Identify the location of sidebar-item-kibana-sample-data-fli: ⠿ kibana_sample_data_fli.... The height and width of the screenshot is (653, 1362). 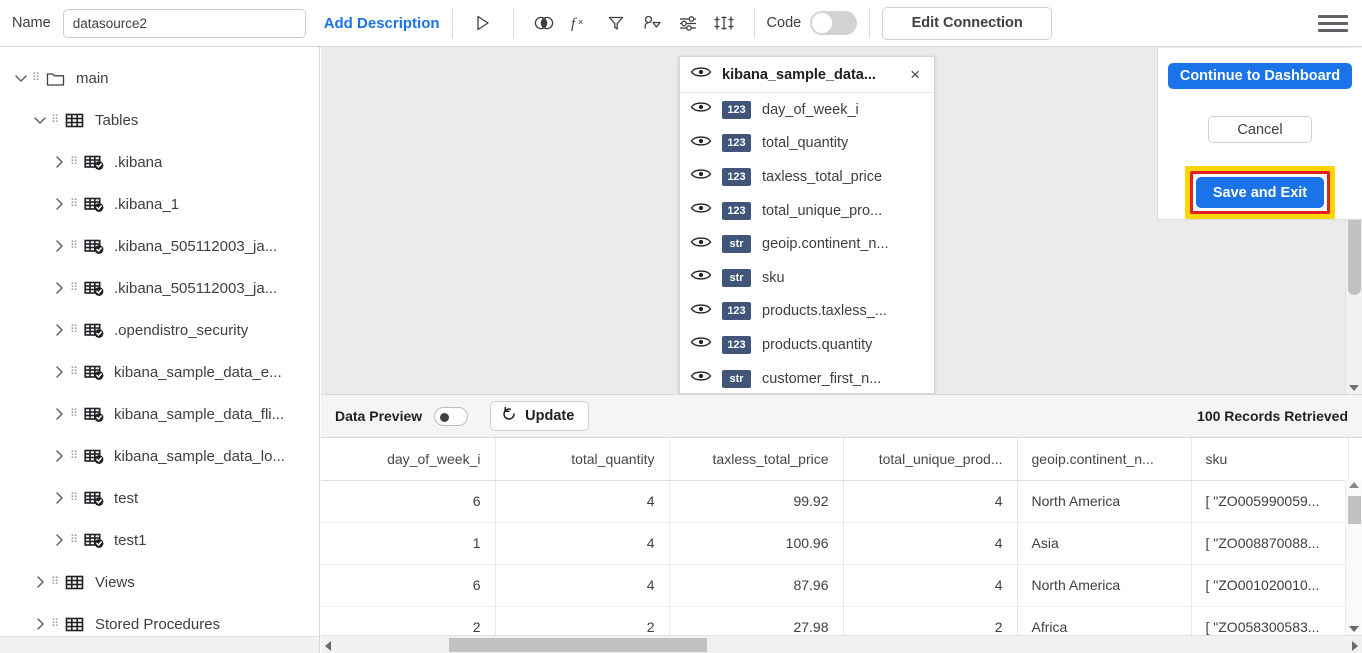
(159, 414).